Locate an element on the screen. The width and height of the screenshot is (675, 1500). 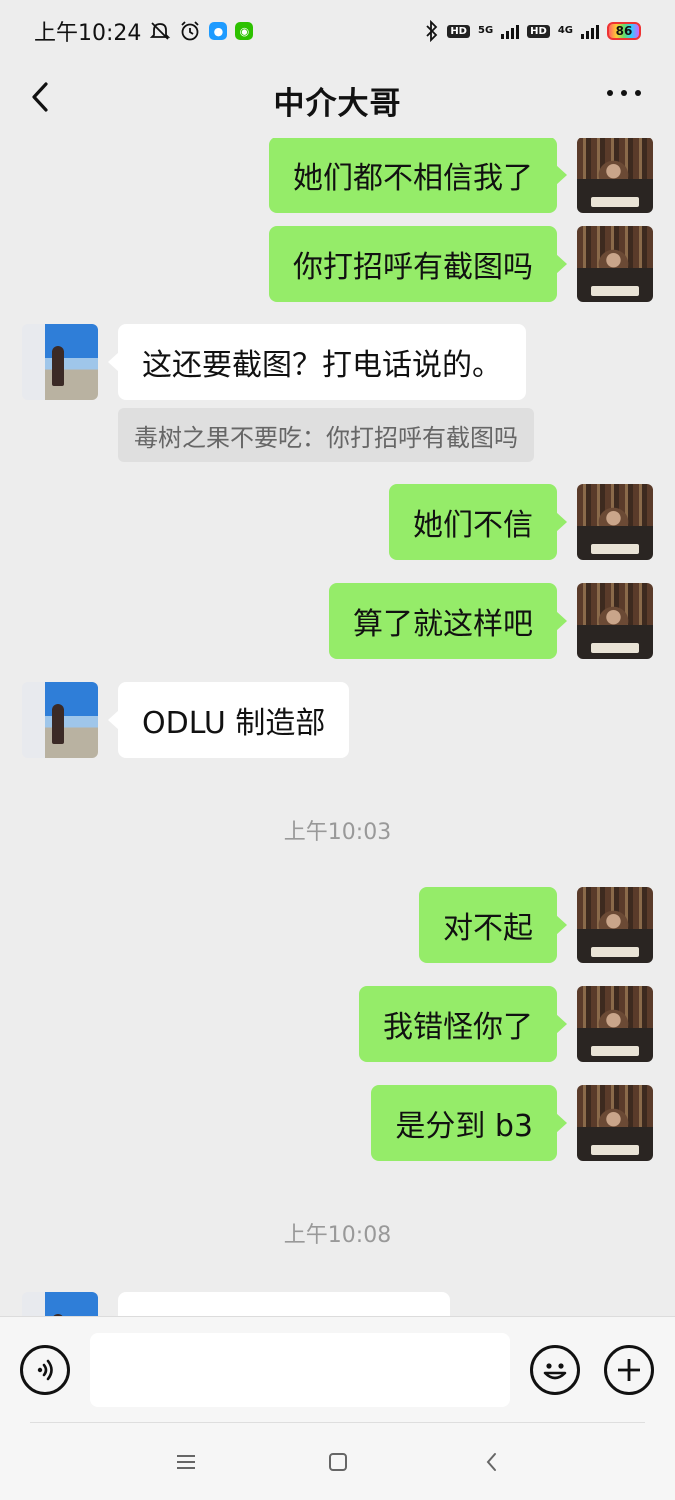
status-right: HD 5G HD 4G 86 is located at coordinates (533, 31).